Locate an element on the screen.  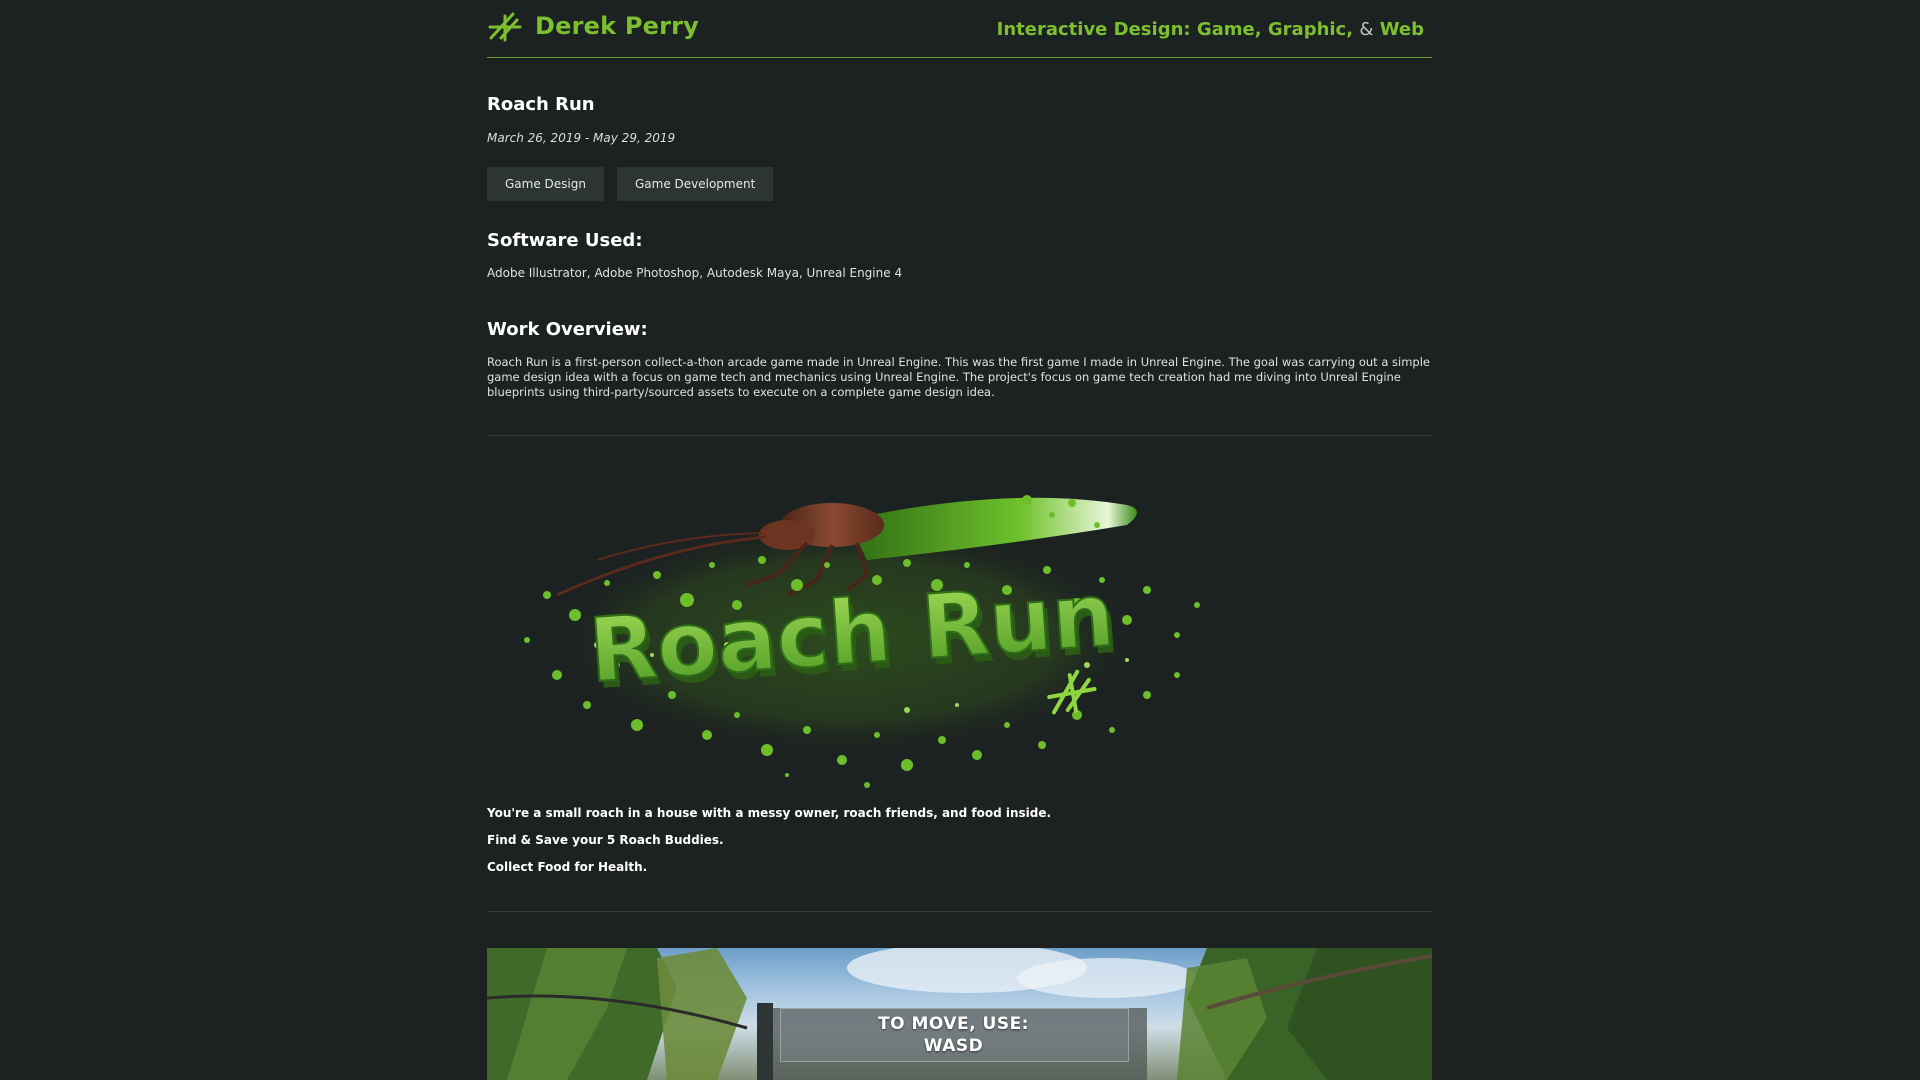
software-heading: Software Used: is located at coordinates (565, 240).